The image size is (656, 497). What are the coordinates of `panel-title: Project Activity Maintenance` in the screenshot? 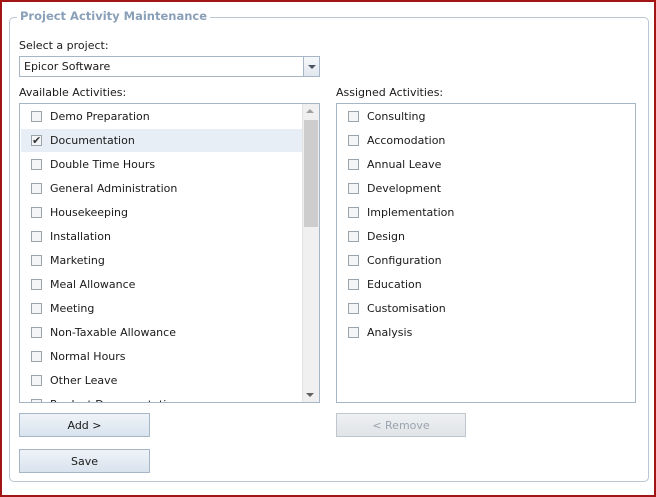 It's located at (114, 16).